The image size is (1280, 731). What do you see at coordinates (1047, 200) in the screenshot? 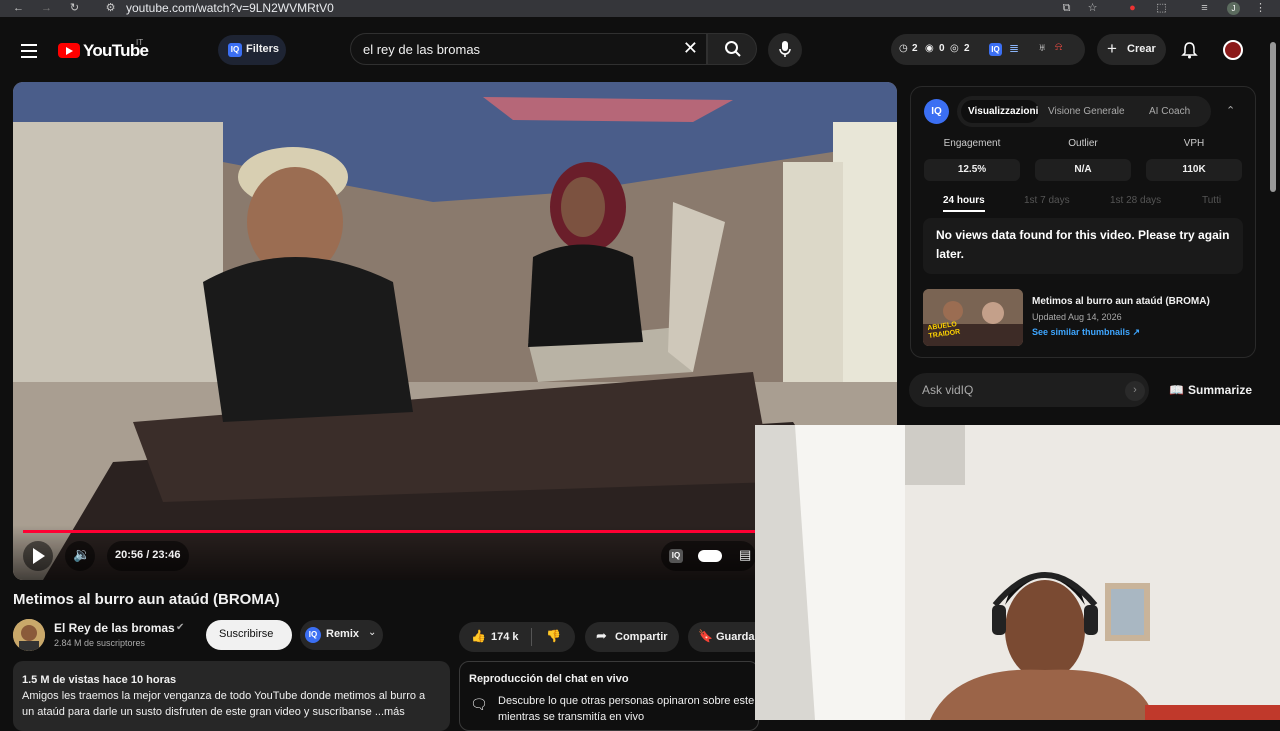
I see `range-1st-7-days: 1st 7 days` at bounding box center [1047, 200].